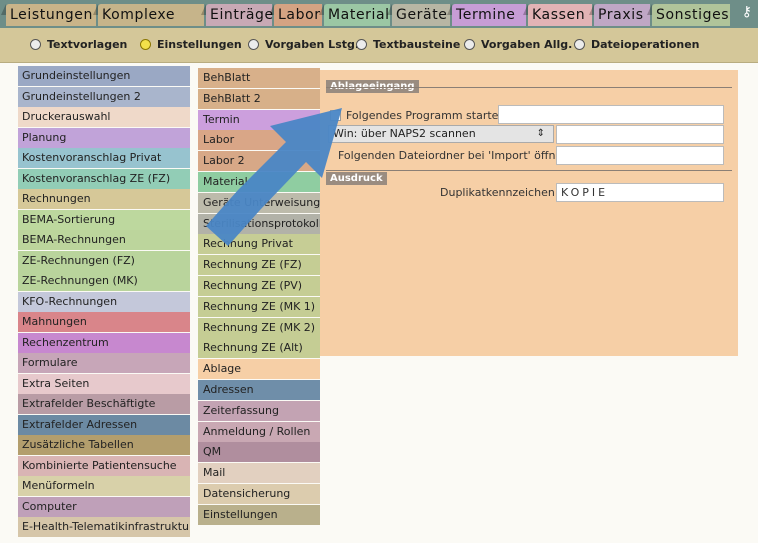  Describe the element at coordinates (356, 178) in the screenshot. I see `section-title-ausdruck: Ausdruck` at that location.